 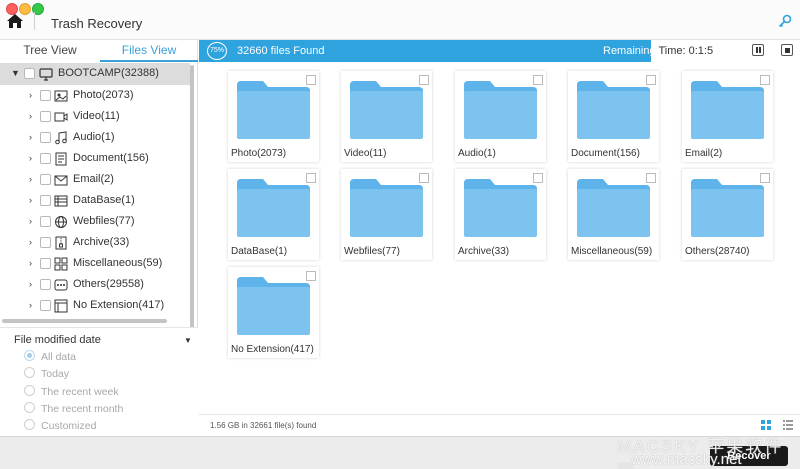 I want to click on tree-item-video: › Video(11), so click(x=95, y=116).